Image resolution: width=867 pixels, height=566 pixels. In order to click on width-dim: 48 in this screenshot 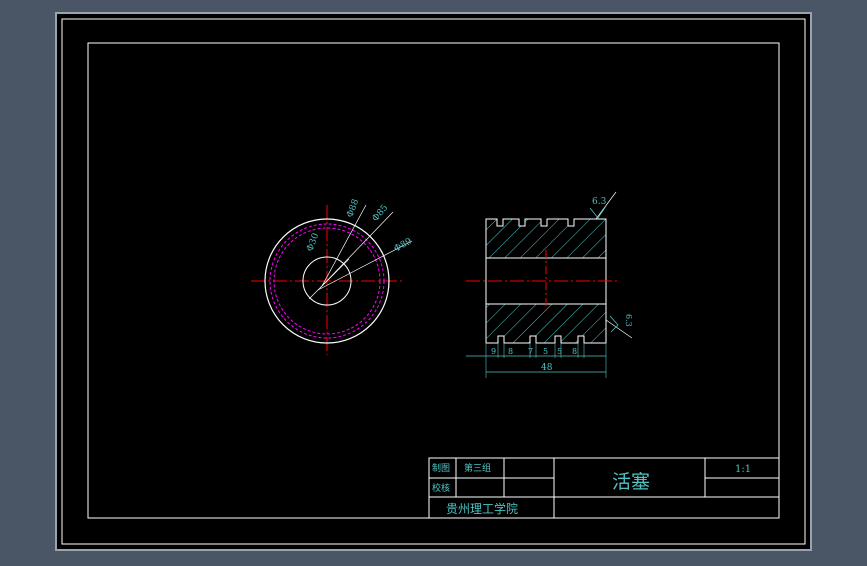, I will do `click(547, 368)`.